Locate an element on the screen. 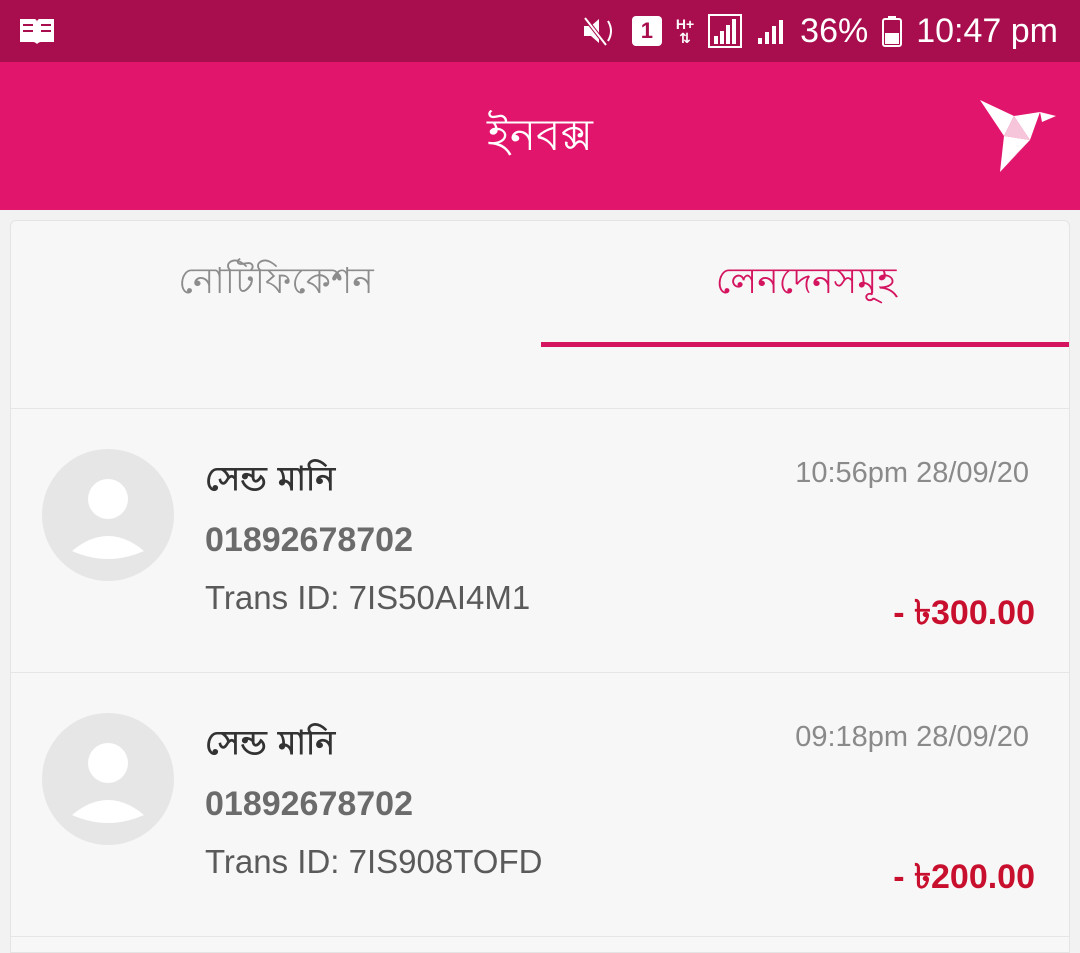 This screenshot has height=953, width=1080. tab-notifications: নোটিফিকেশন is located at coordinates (276, 284).